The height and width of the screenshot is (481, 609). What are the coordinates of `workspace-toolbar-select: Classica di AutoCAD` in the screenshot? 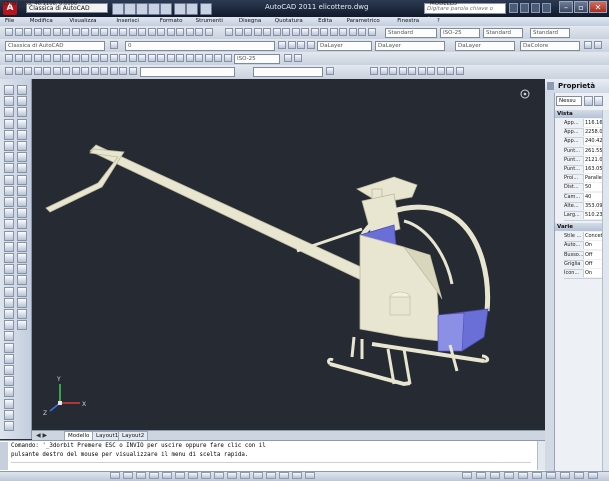 It's located at (55, 46).